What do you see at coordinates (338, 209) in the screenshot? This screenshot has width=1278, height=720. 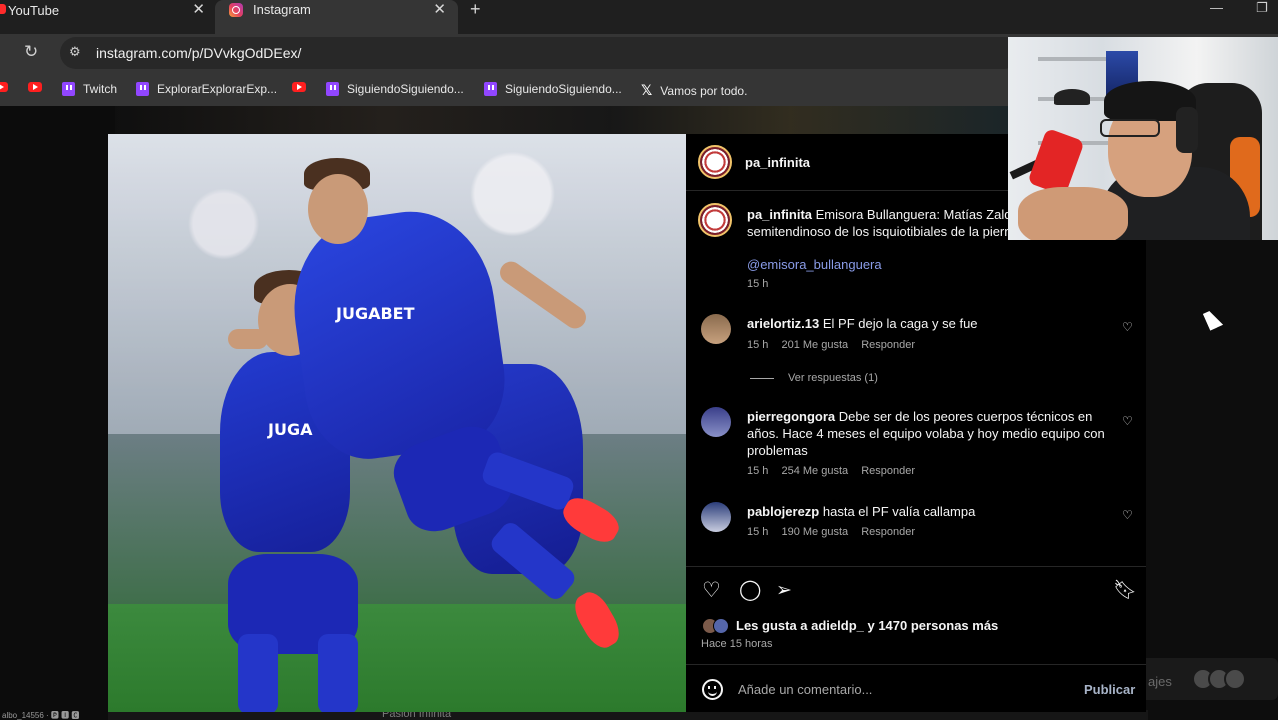 I see `player-head` at bounding box center [338, 209].